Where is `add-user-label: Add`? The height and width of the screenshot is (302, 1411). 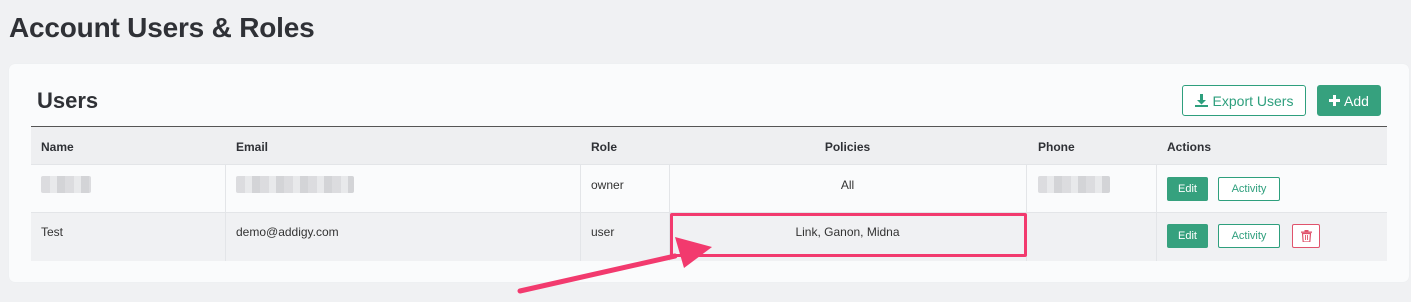 add-user-label: Add is located at coordinates (1356, 100).